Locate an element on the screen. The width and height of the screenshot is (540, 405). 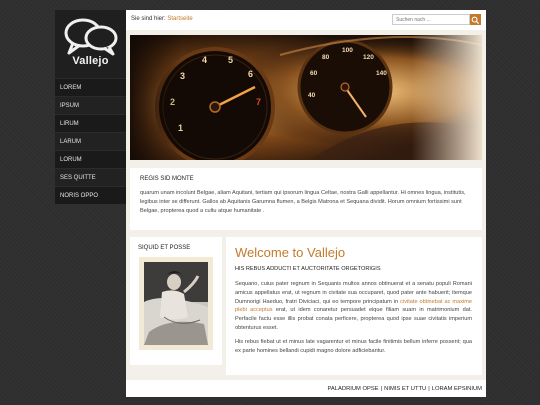
nav-item-noris-oppo: NORIS OPPO is located at coordinates (90, 195).